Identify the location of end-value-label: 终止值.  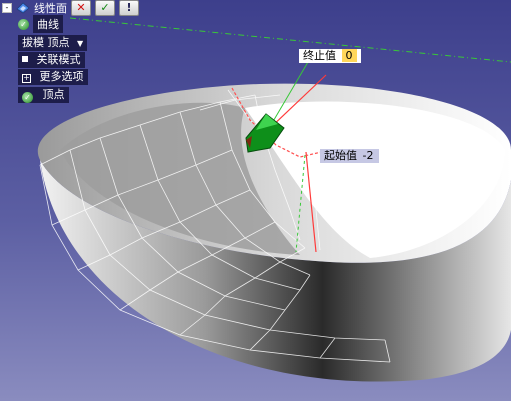
(319, 55).